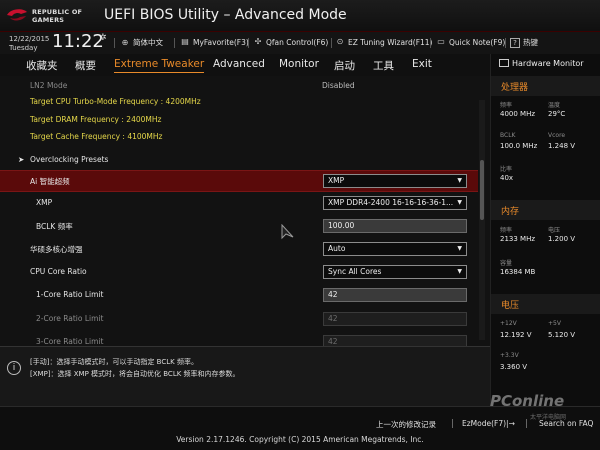 Image resolution: width=600 pixels, height=450 pixels. Describe the element at coordinates (518, 114) in the screenshot. I see `cpu-freq-value: 4000 MHz` at that location.